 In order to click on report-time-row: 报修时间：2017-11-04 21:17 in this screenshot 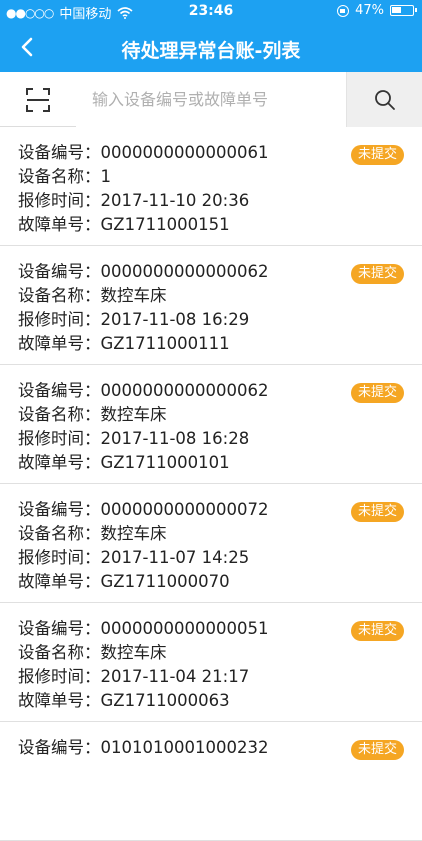, I will do `click(220, 677)`.